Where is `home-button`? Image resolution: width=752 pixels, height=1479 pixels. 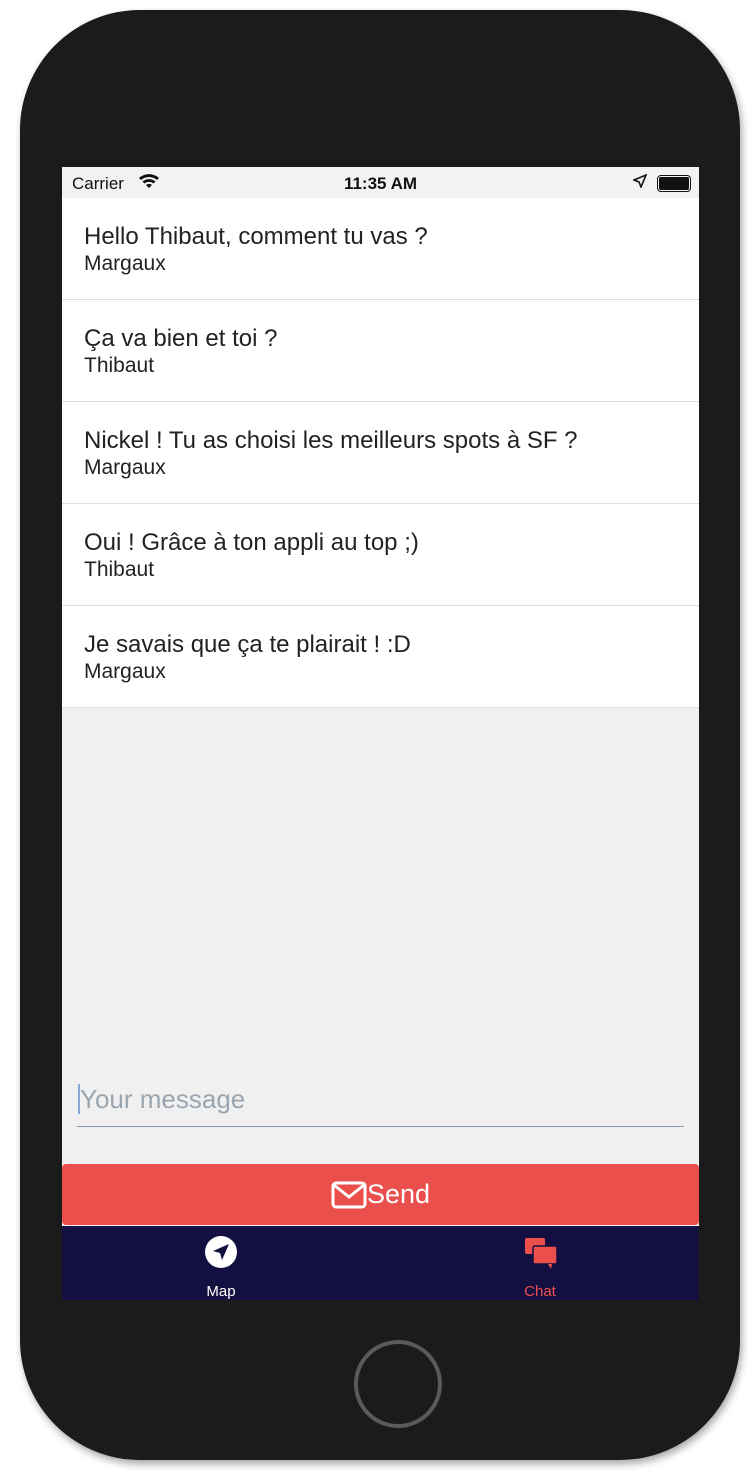 home-button is located at coordinates (398, 1384).